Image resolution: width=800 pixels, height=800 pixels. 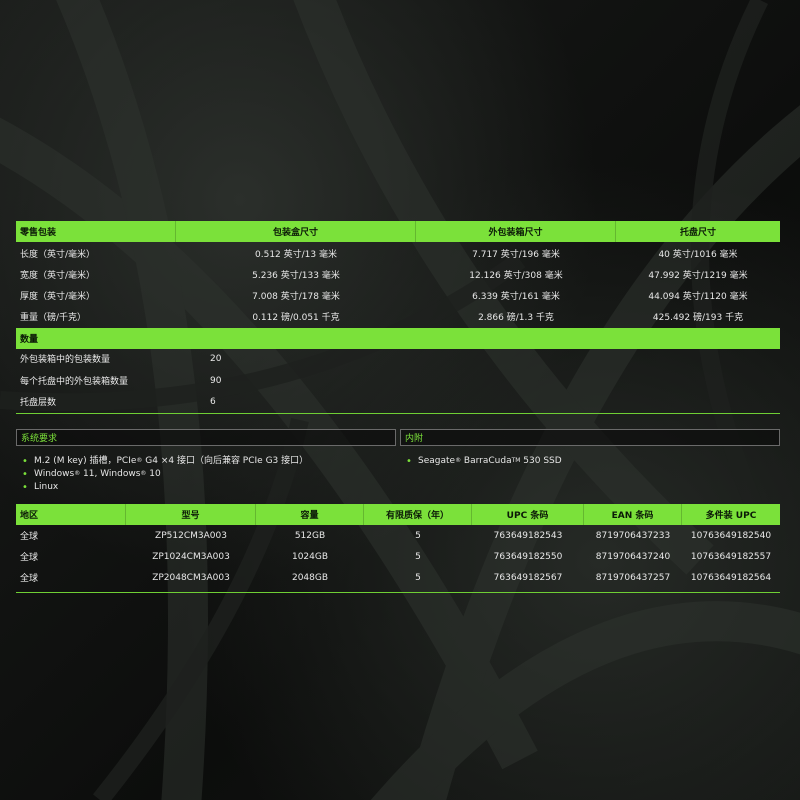 I want to click on header-region: 地区, so click(x=71, y=514).